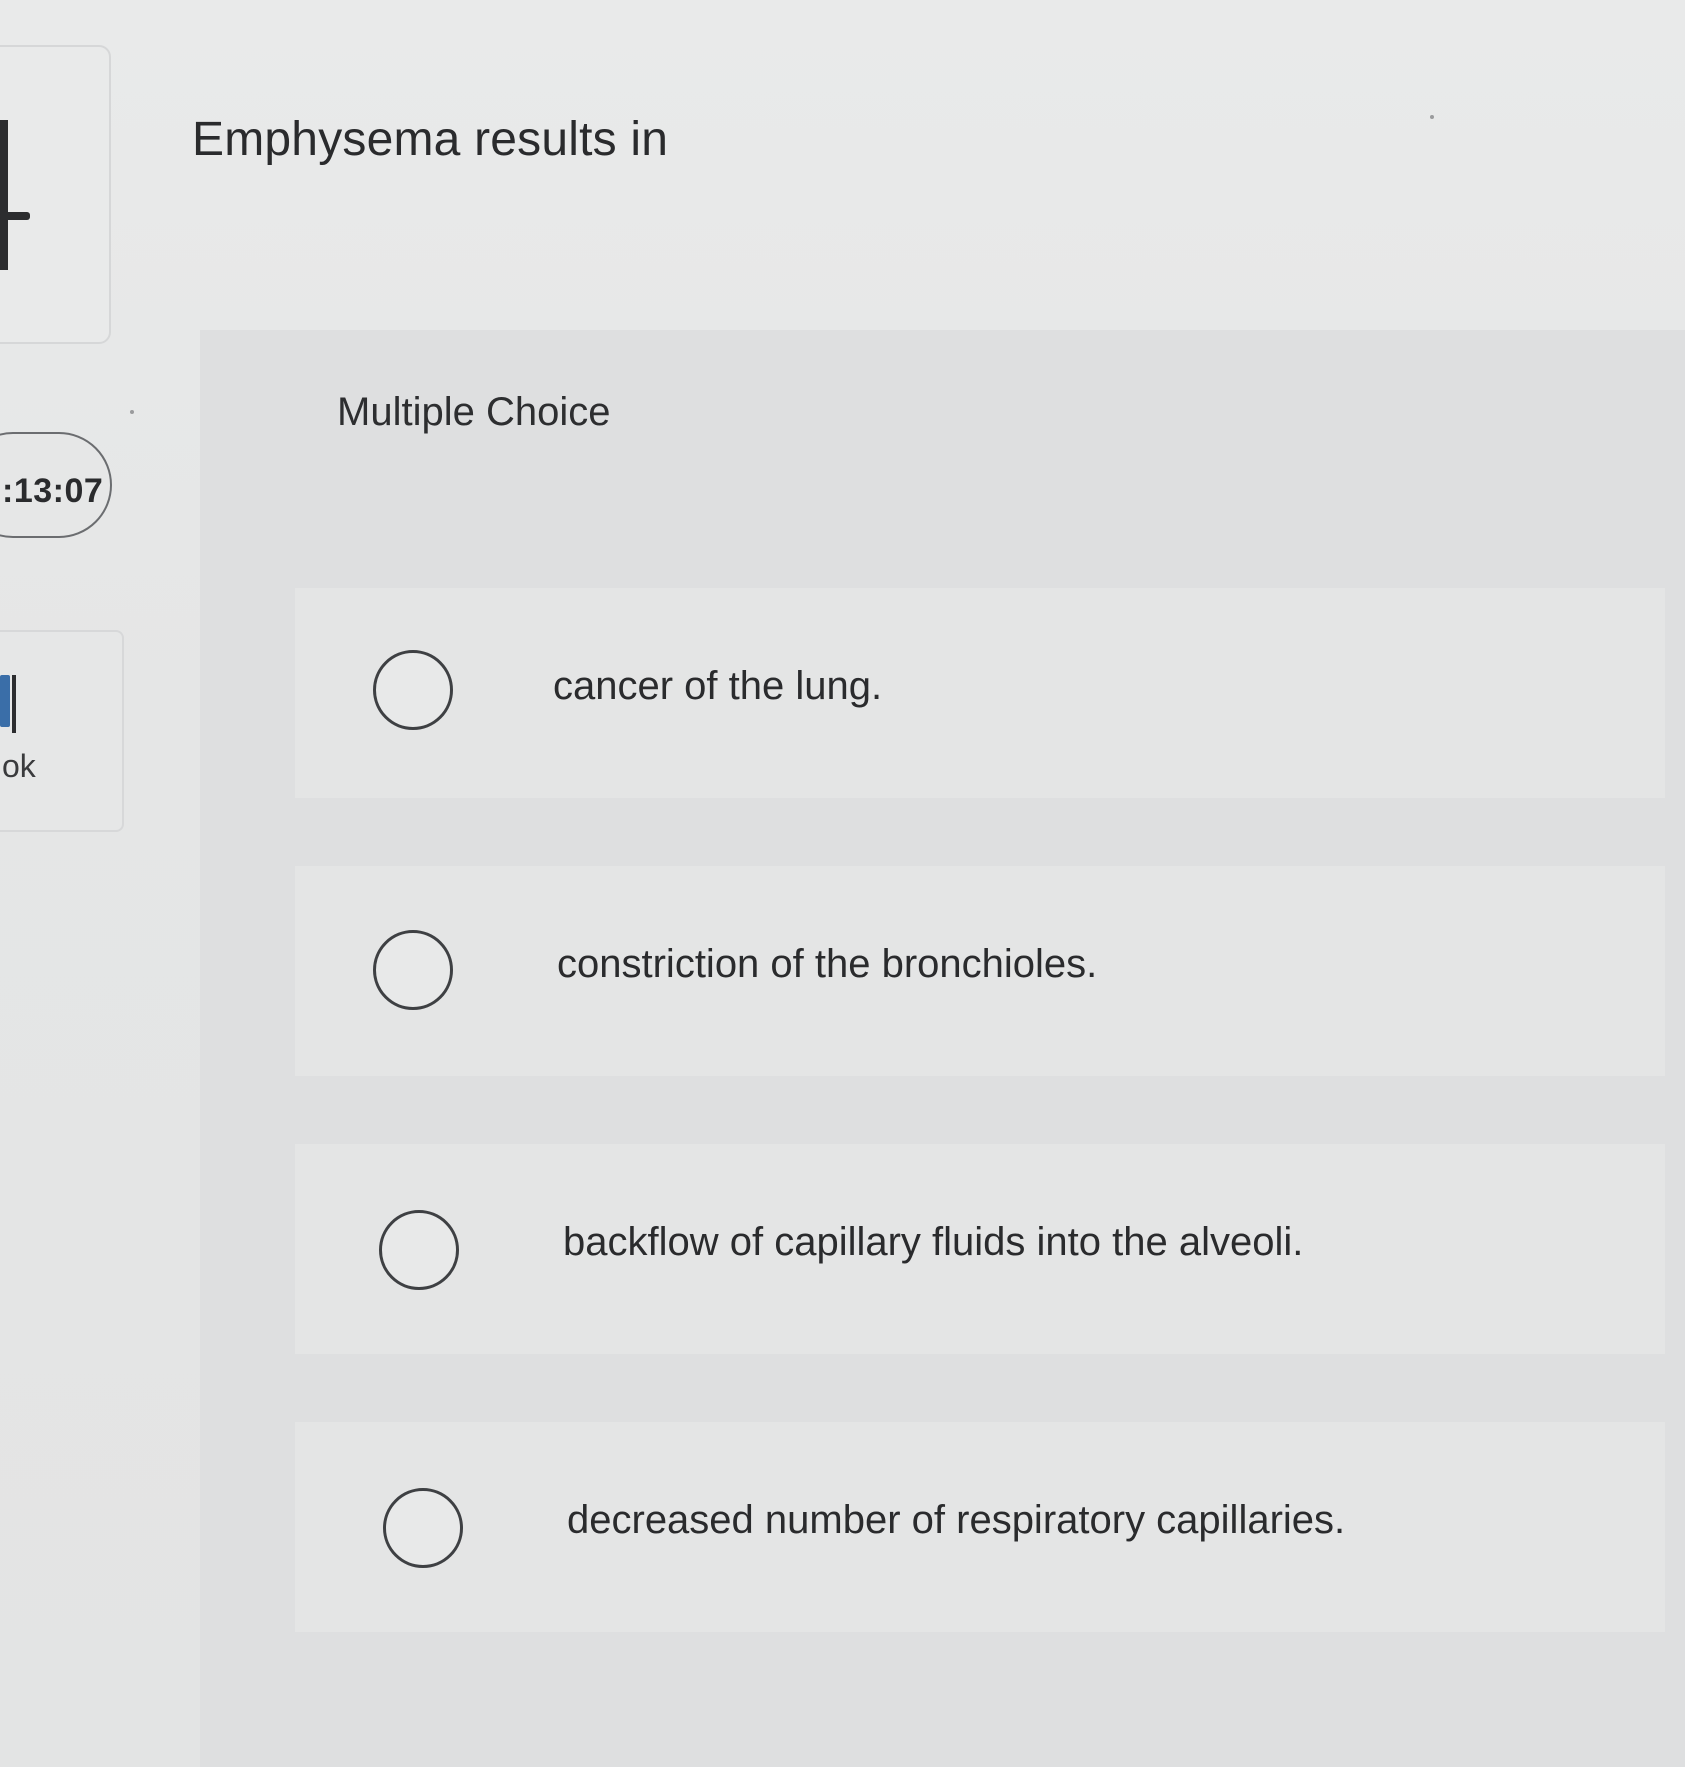 The width and height of the screenshot is (1685, 1767). Describe the element at coordinates (62, 731) in the screenshot. I see `ebook-button` at that location.